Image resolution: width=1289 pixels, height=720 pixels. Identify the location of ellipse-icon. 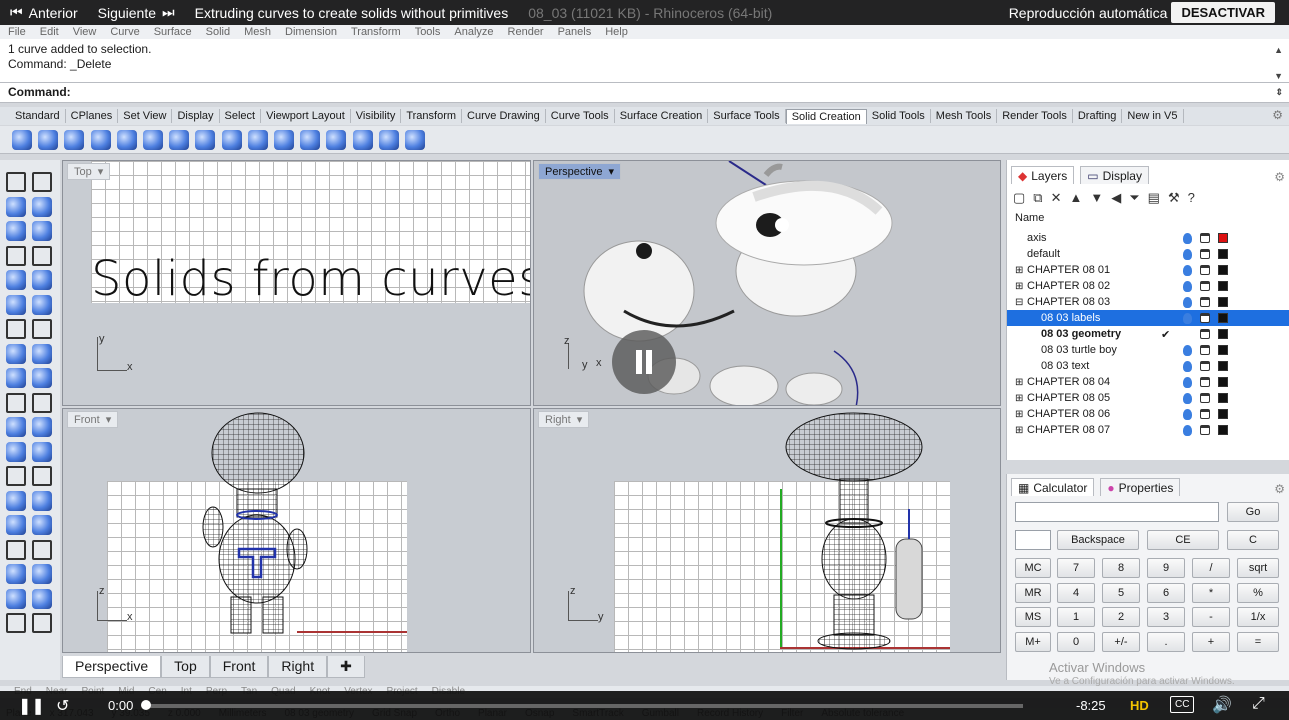
(16, 255).